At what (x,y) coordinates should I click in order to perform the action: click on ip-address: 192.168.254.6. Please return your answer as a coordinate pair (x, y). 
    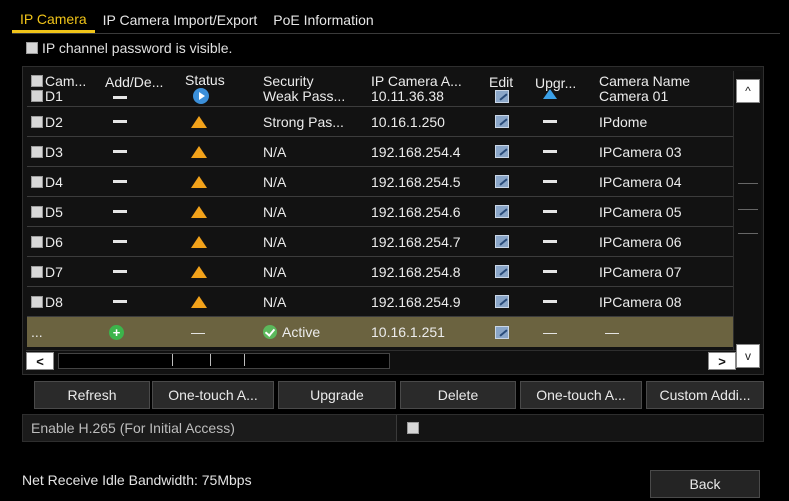
    Looking at the image, I should click on (416, 211).